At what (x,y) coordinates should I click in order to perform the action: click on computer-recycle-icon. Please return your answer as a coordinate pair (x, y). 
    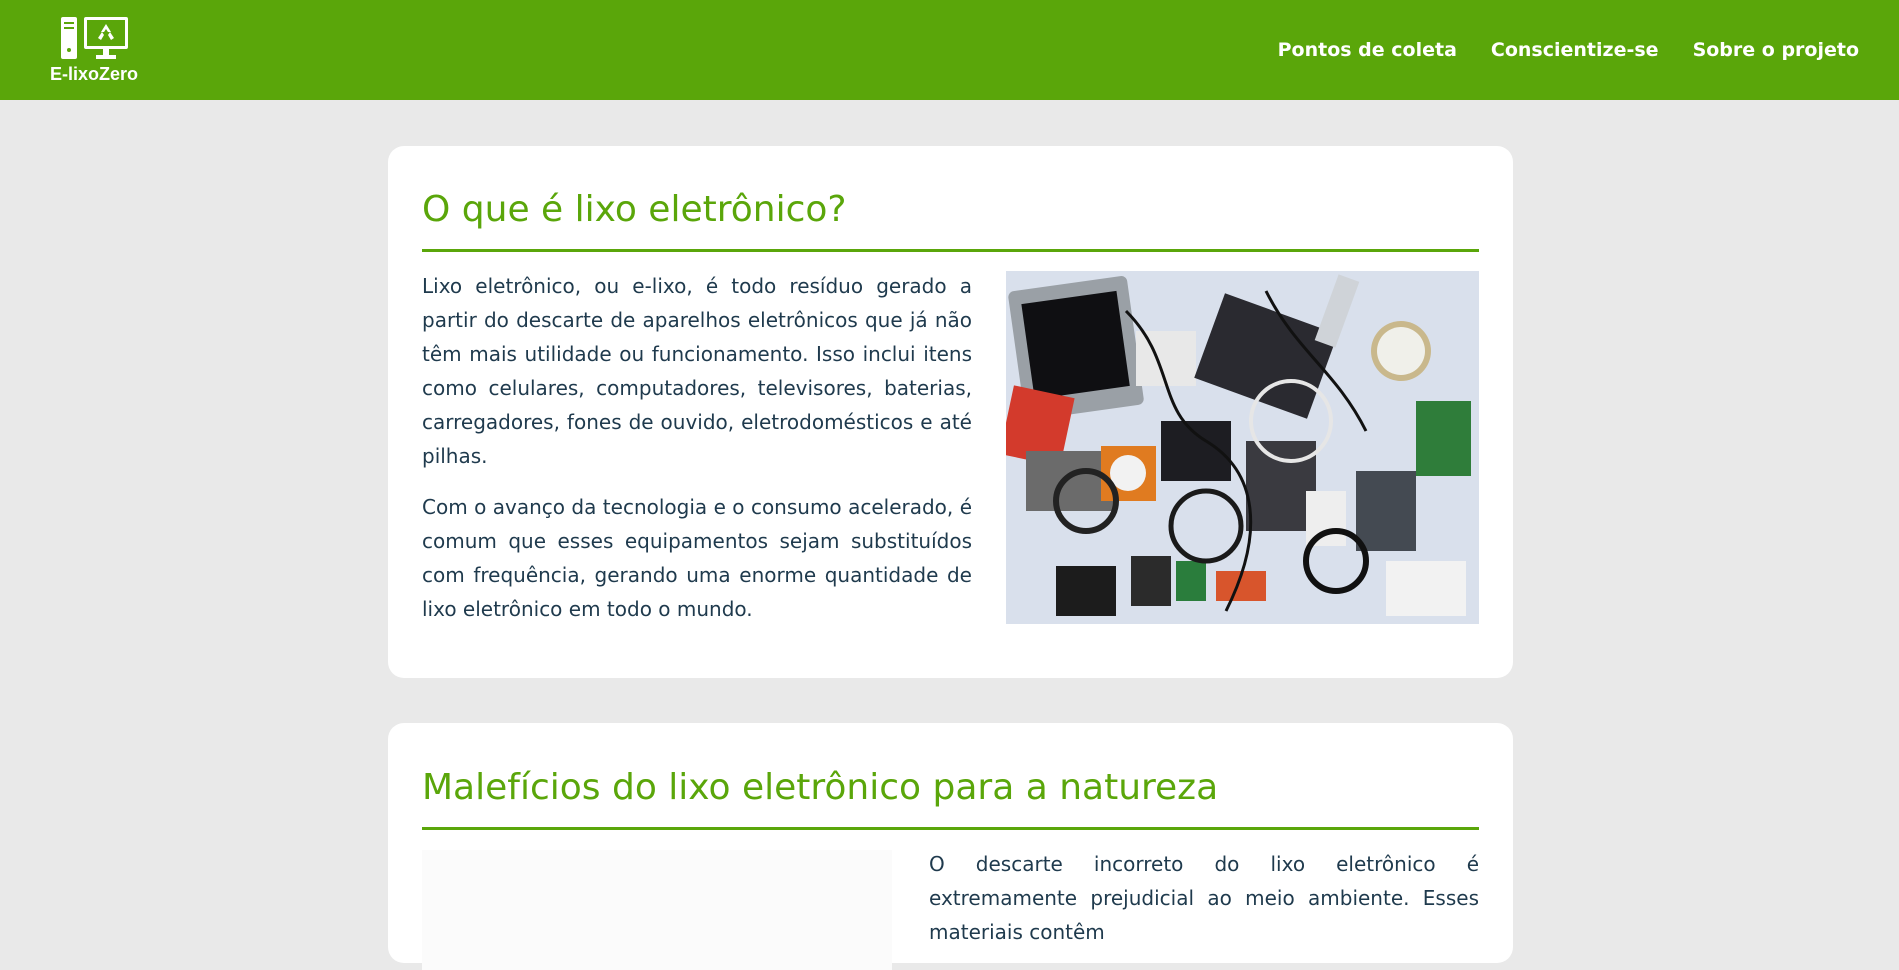
    Looking at the image, I should click on (94, 38).